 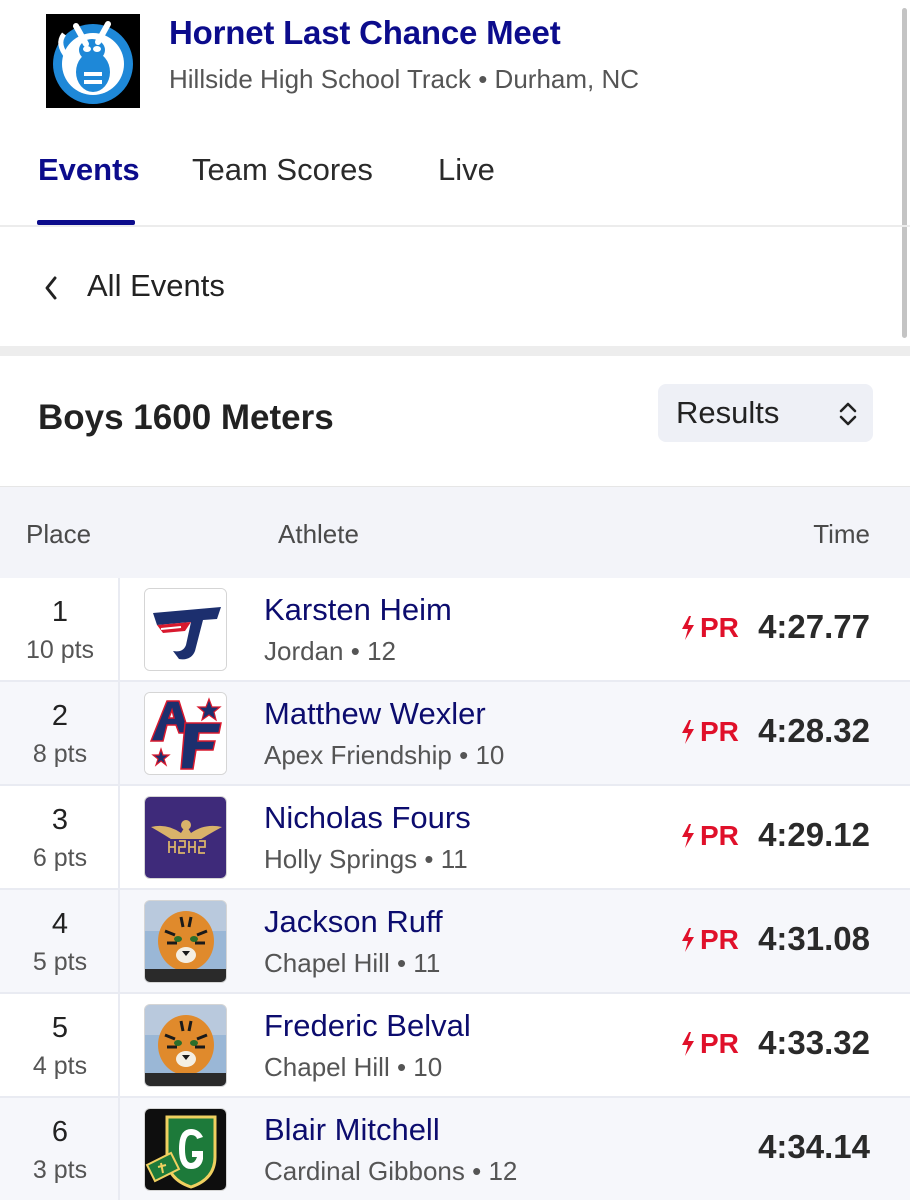 What do you see at coordinates (814, 938) in the screenshot?
I see `result-time: 4:31.08` at bounding box center [814, 938].